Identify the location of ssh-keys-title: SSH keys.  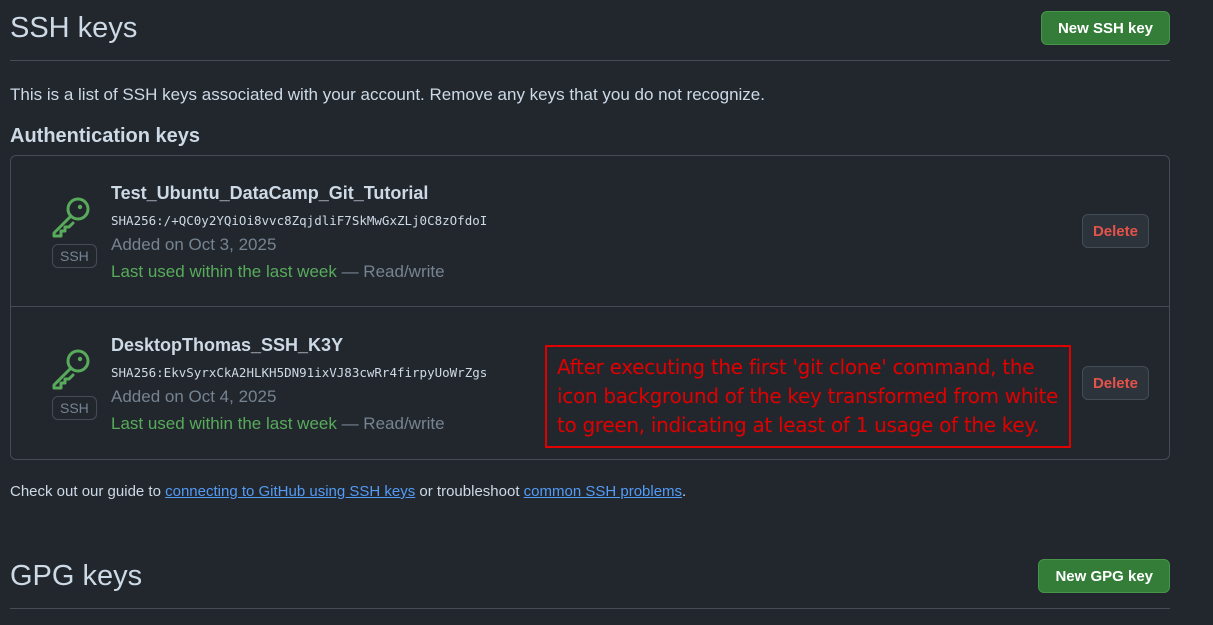
(74, 28).